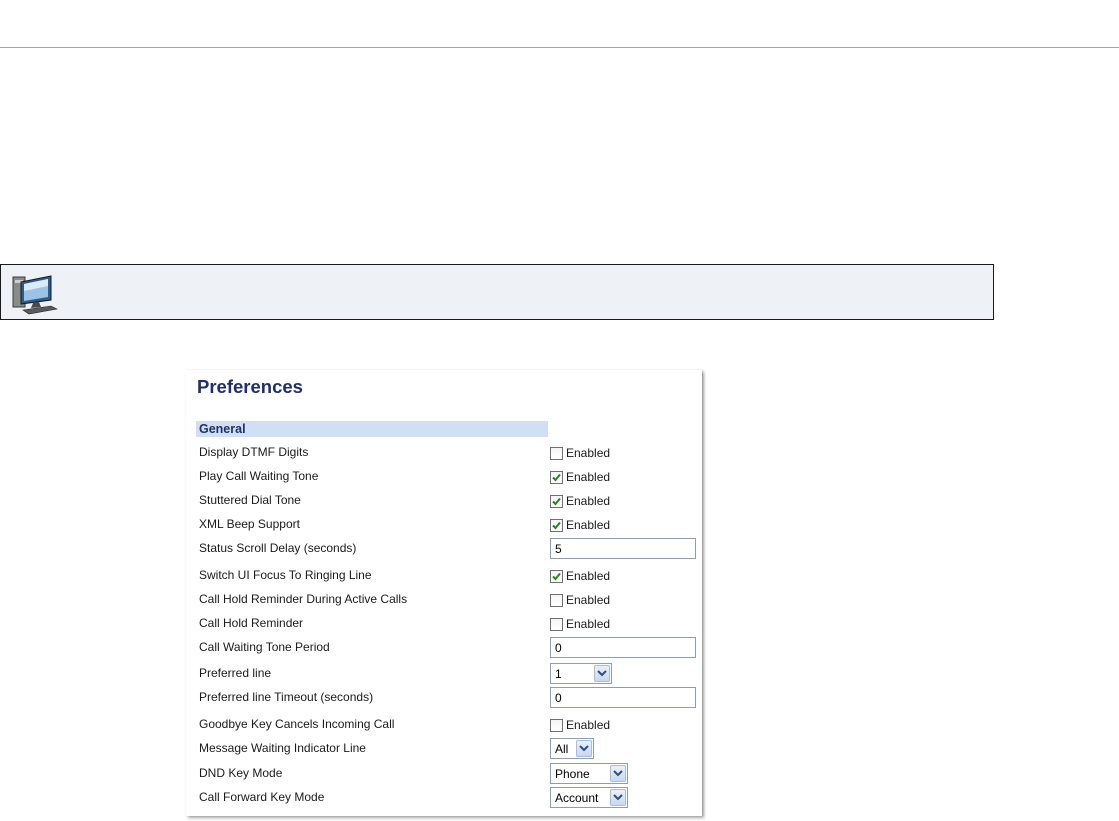 The width and height of the screenshot is (1119, 821). What do you see at coordinates (444, 728) in the screenshot?
I see `preference-row: Goodbye Key Cancels Incoming Call Enabled` at bounding box center [444, 728].